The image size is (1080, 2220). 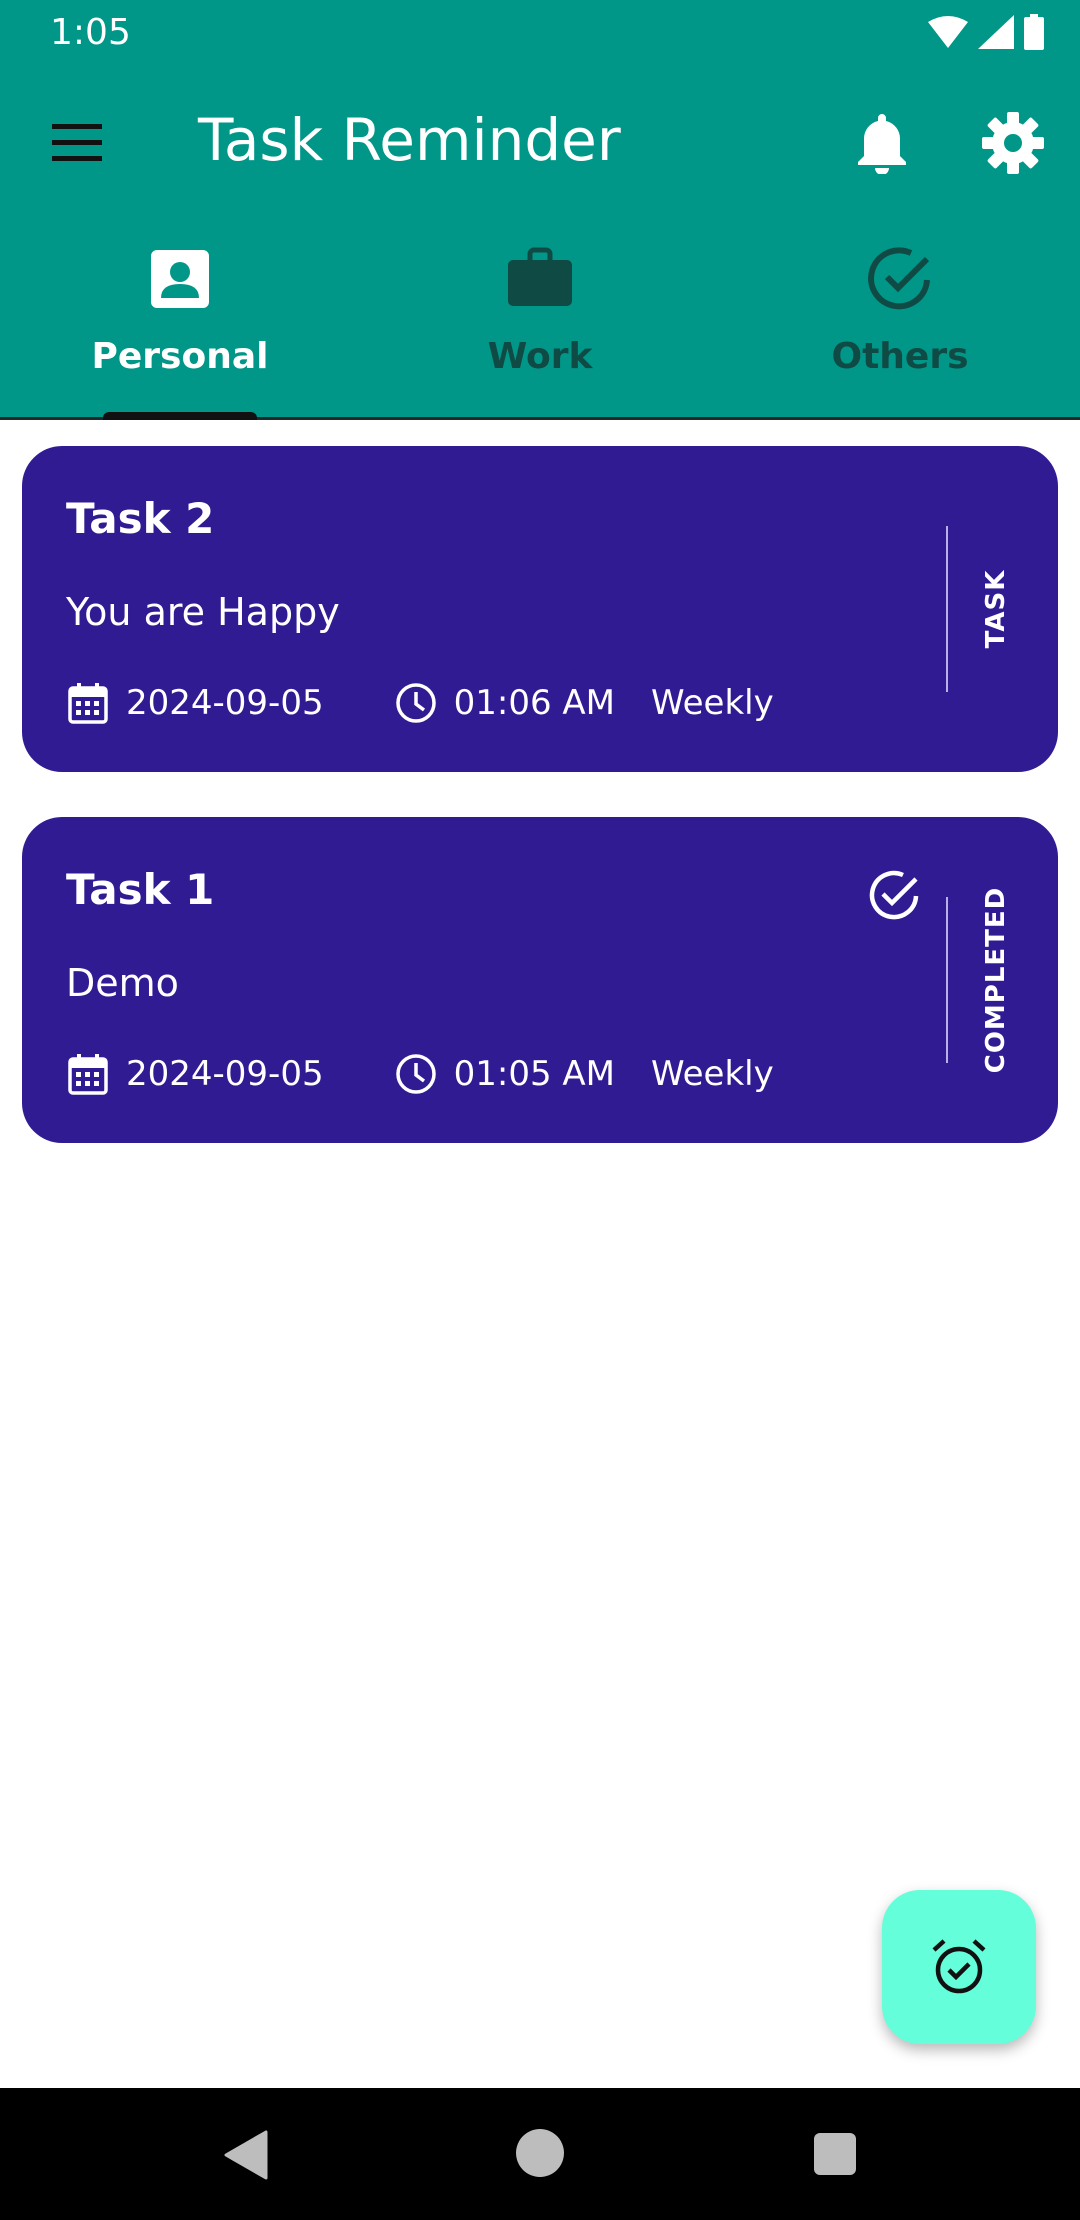 I want to click on page-title: Task Reminder, so click(x=409, y=140).